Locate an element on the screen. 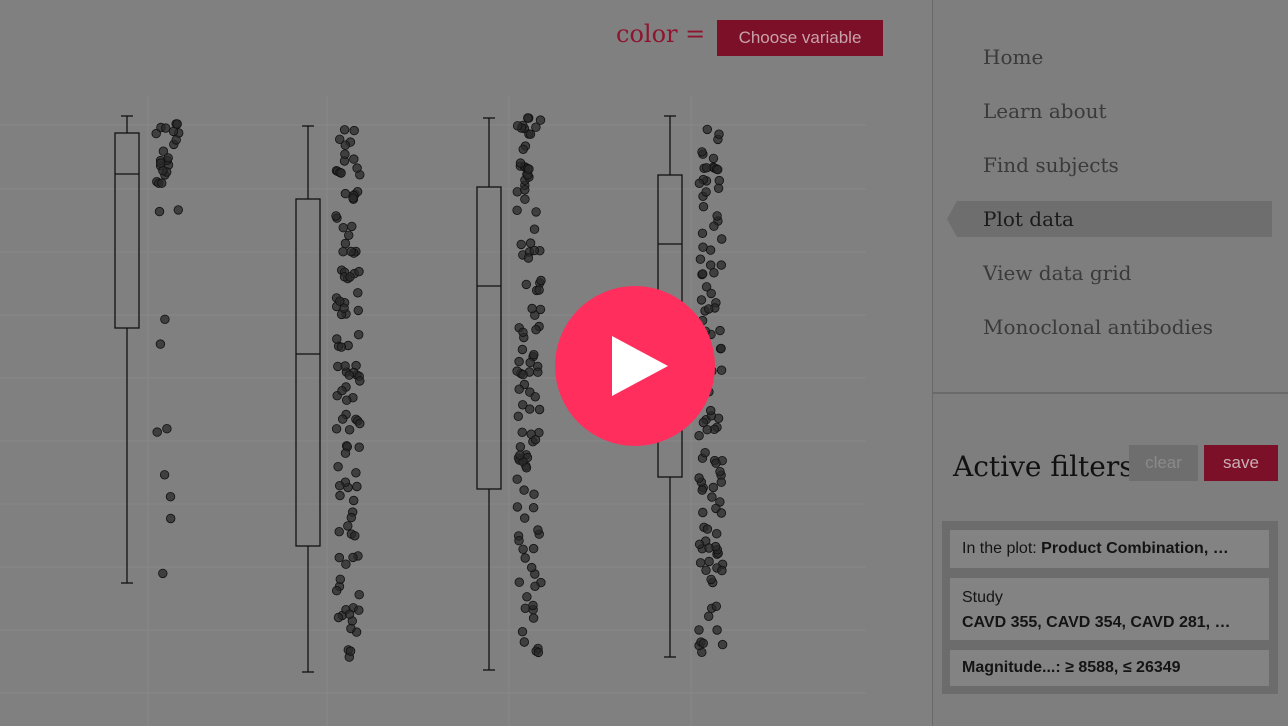 The image size is (1288, 726). filter-card-magnitude: Magnitude...: ≥ 8588, ≤ 26349 is located at coordinates (1109, 668).